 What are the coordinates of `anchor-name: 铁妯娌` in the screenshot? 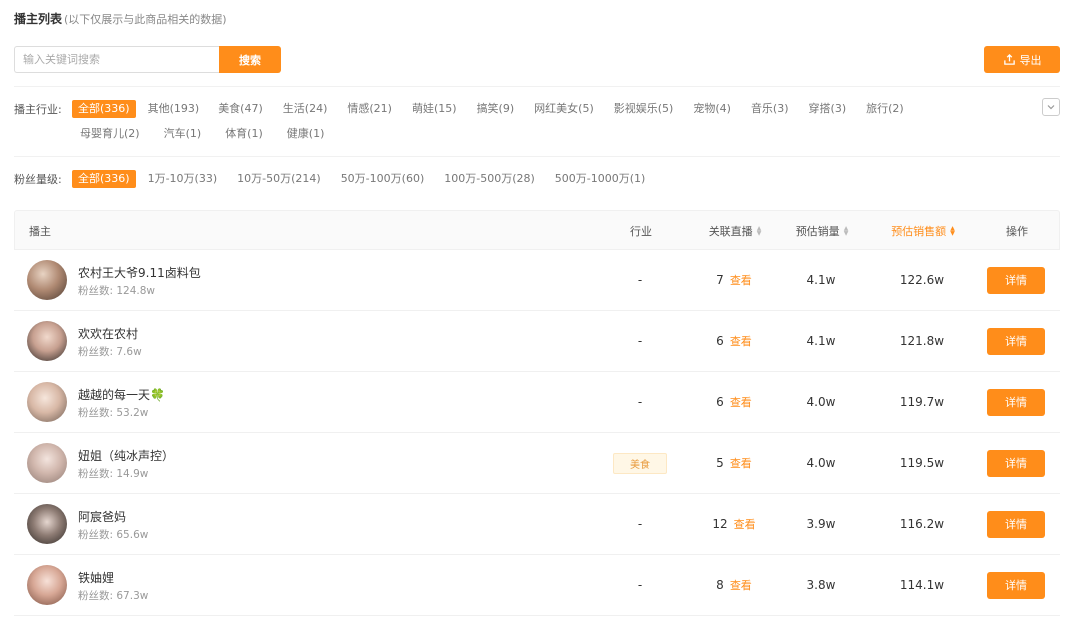 It's located at (96, 577).